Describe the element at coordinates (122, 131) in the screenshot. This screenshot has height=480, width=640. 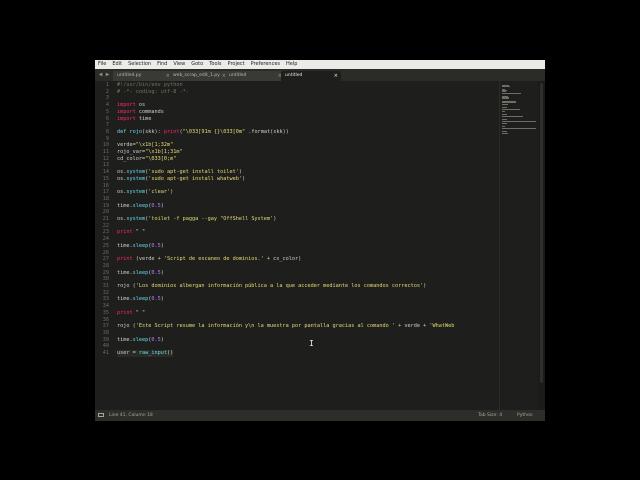
I see `code-token: def` at that location.